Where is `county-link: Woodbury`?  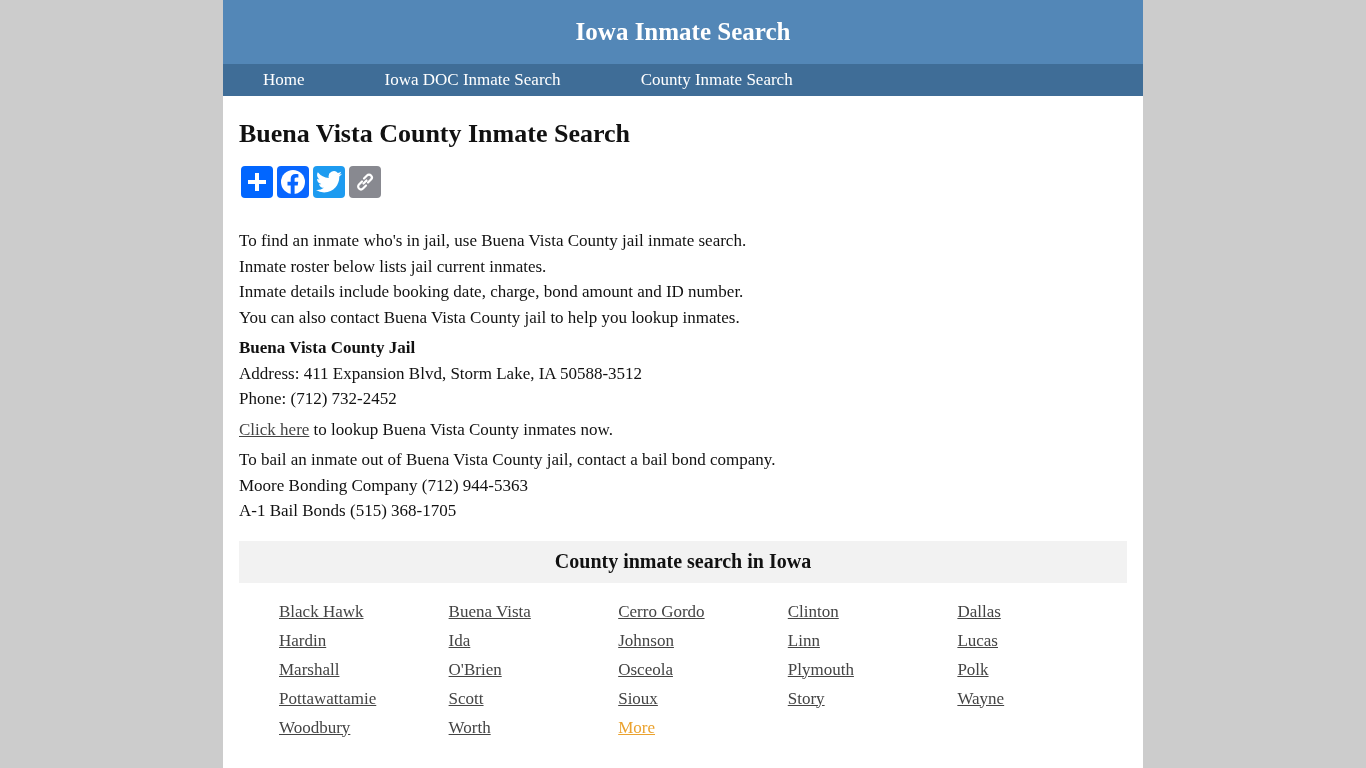
county-link: Woodbury is located at coordinates (315, 727).